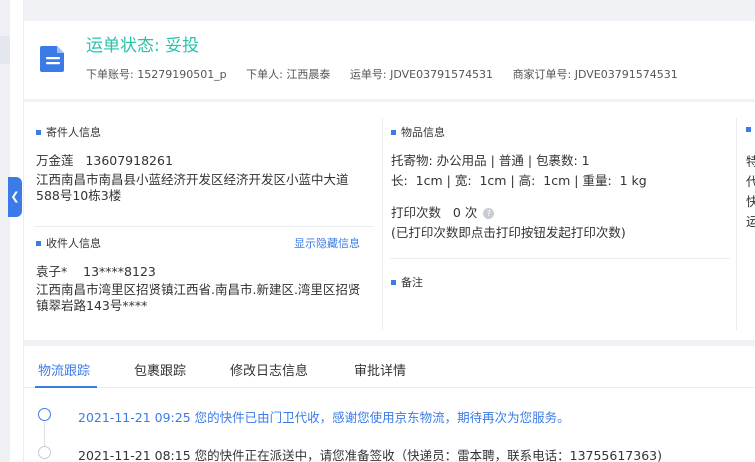 Image resolution: width=755 pixels, height=462 pixels. What do you see at coordinates (380, 369) in the screenshot?
I see `tab-approval-details: 审批详情` at bounding box center [380, 369].